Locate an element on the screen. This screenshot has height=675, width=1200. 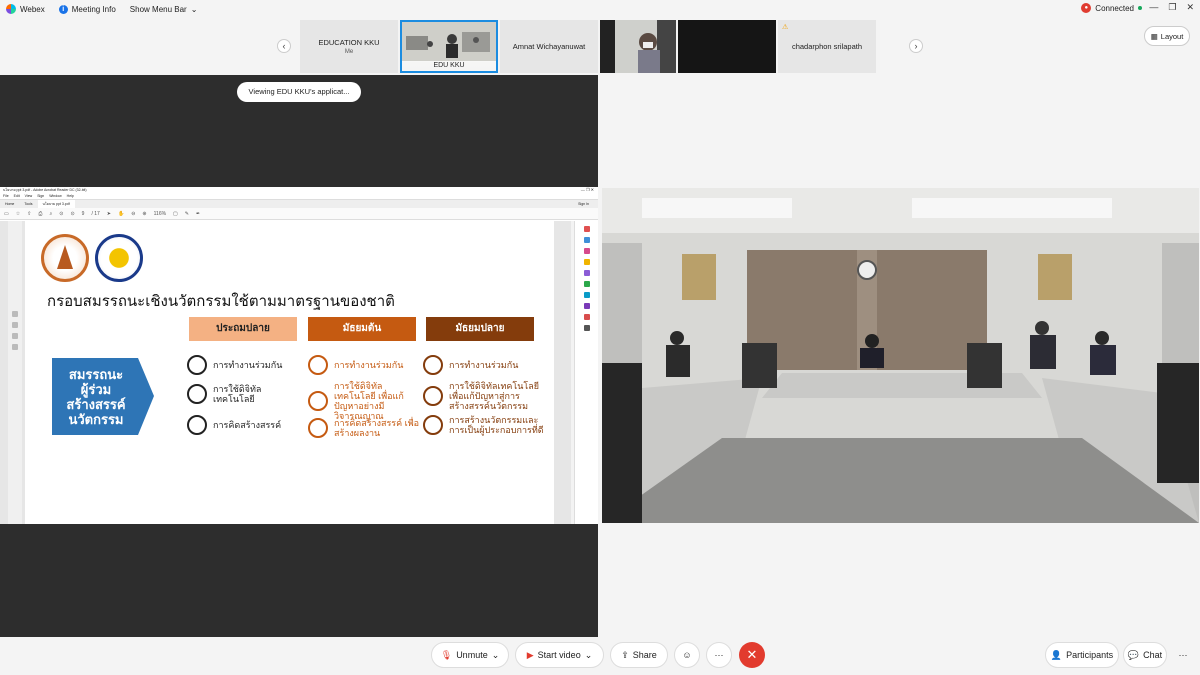
status-dot-icon is located at coordinates (1140, 8).